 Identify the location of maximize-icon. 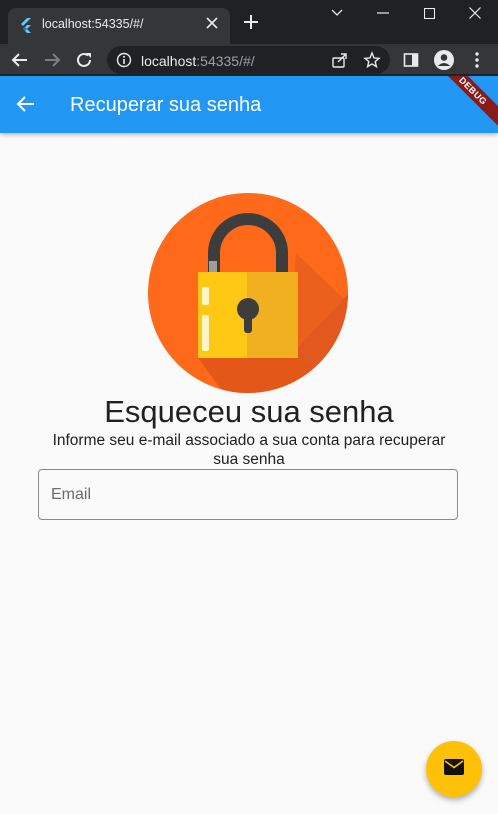
(429, 13).